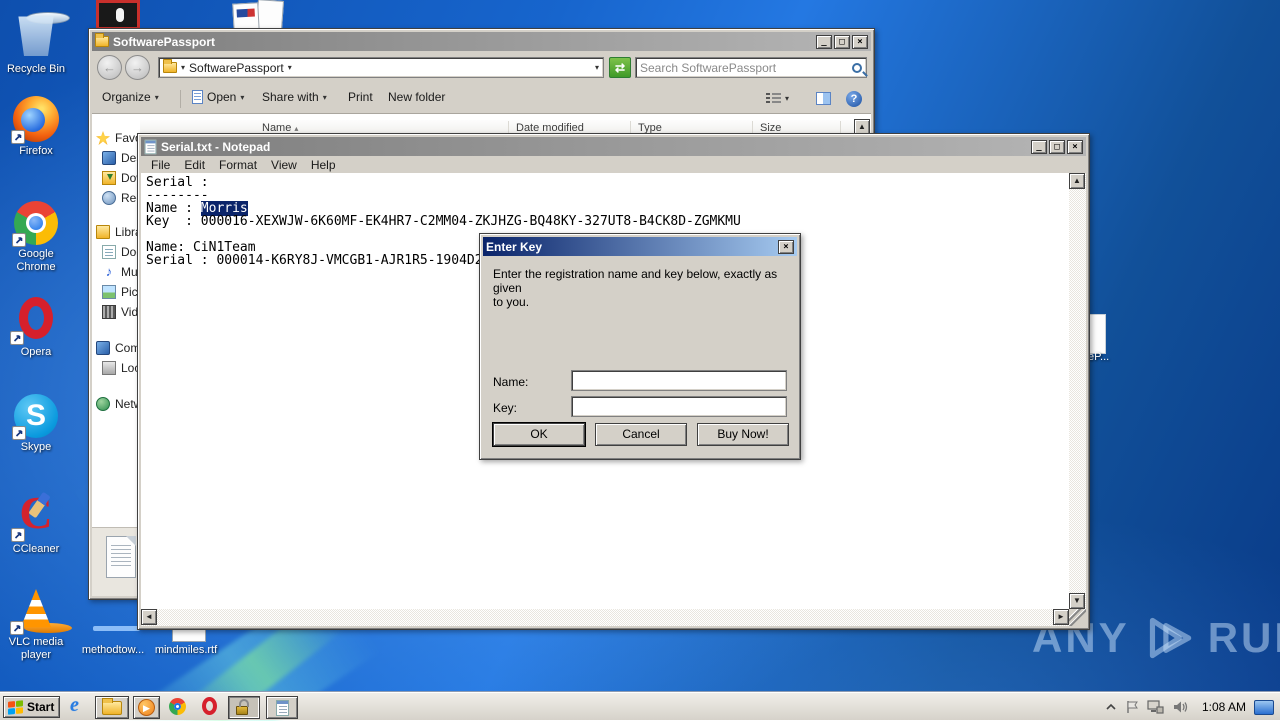  I want to click on scroll-down-button: ▼, so click(1077, 601).